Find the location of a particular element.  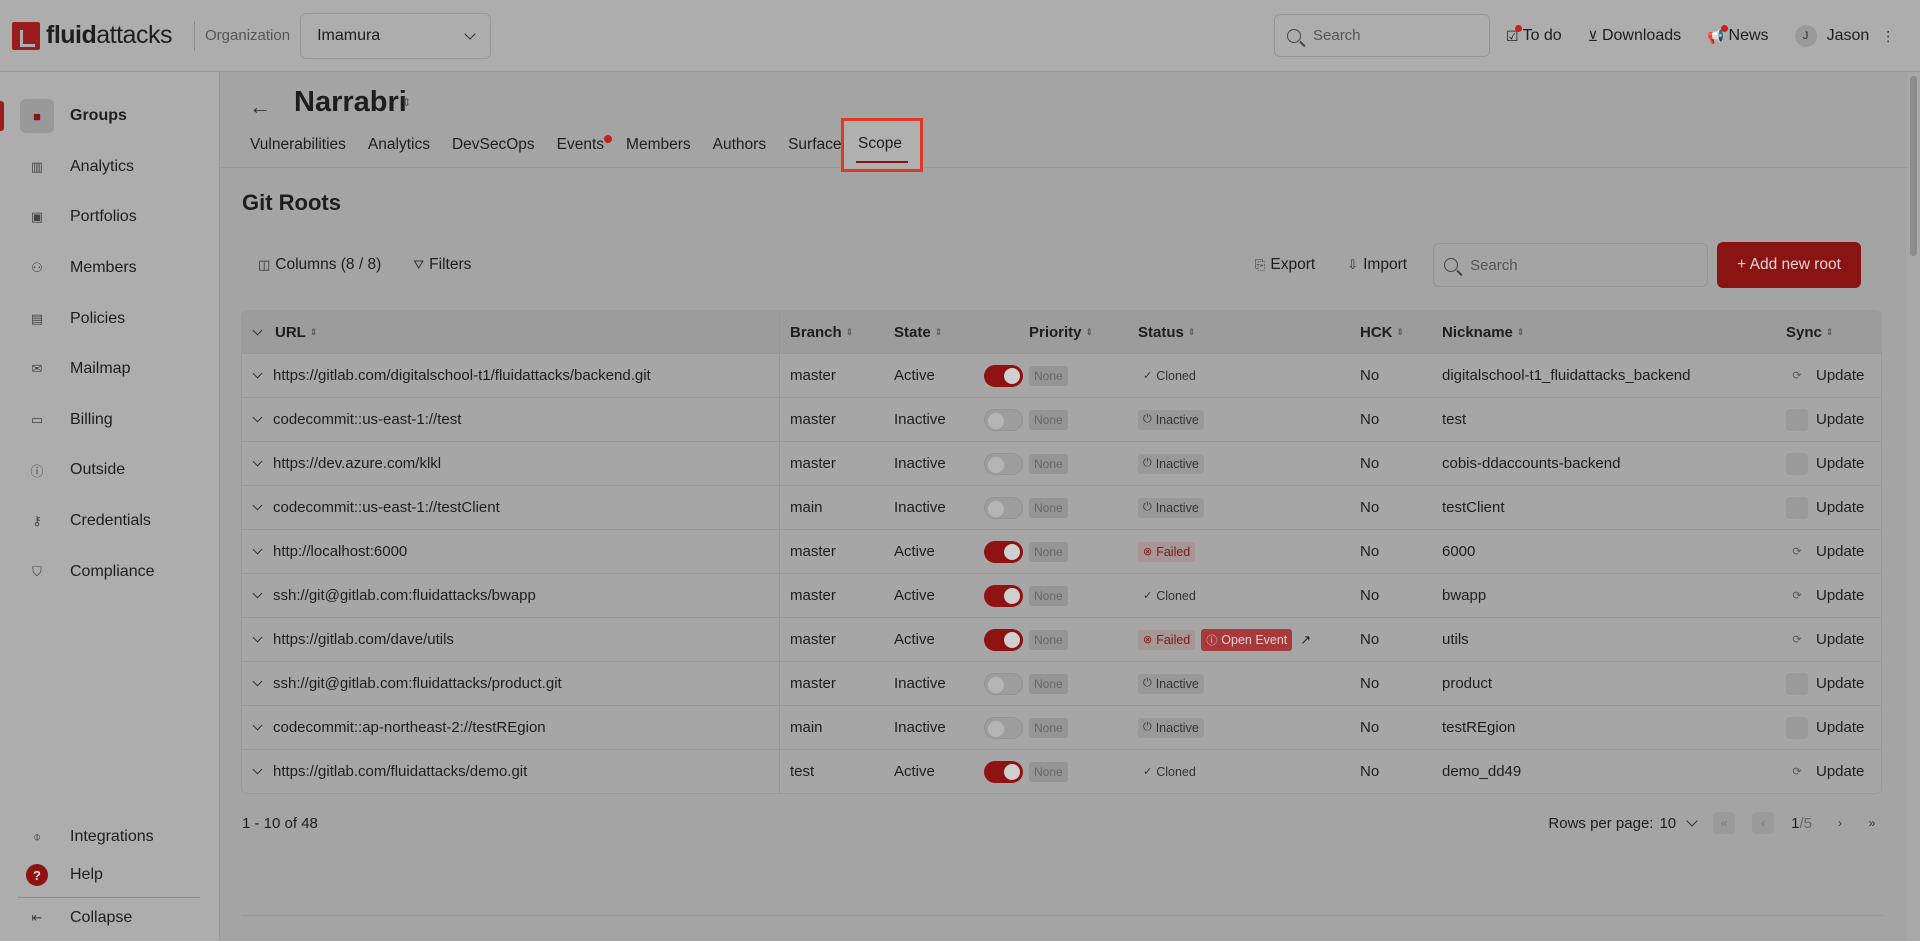

expand-all-chevron is located at coordinates (257, 332).